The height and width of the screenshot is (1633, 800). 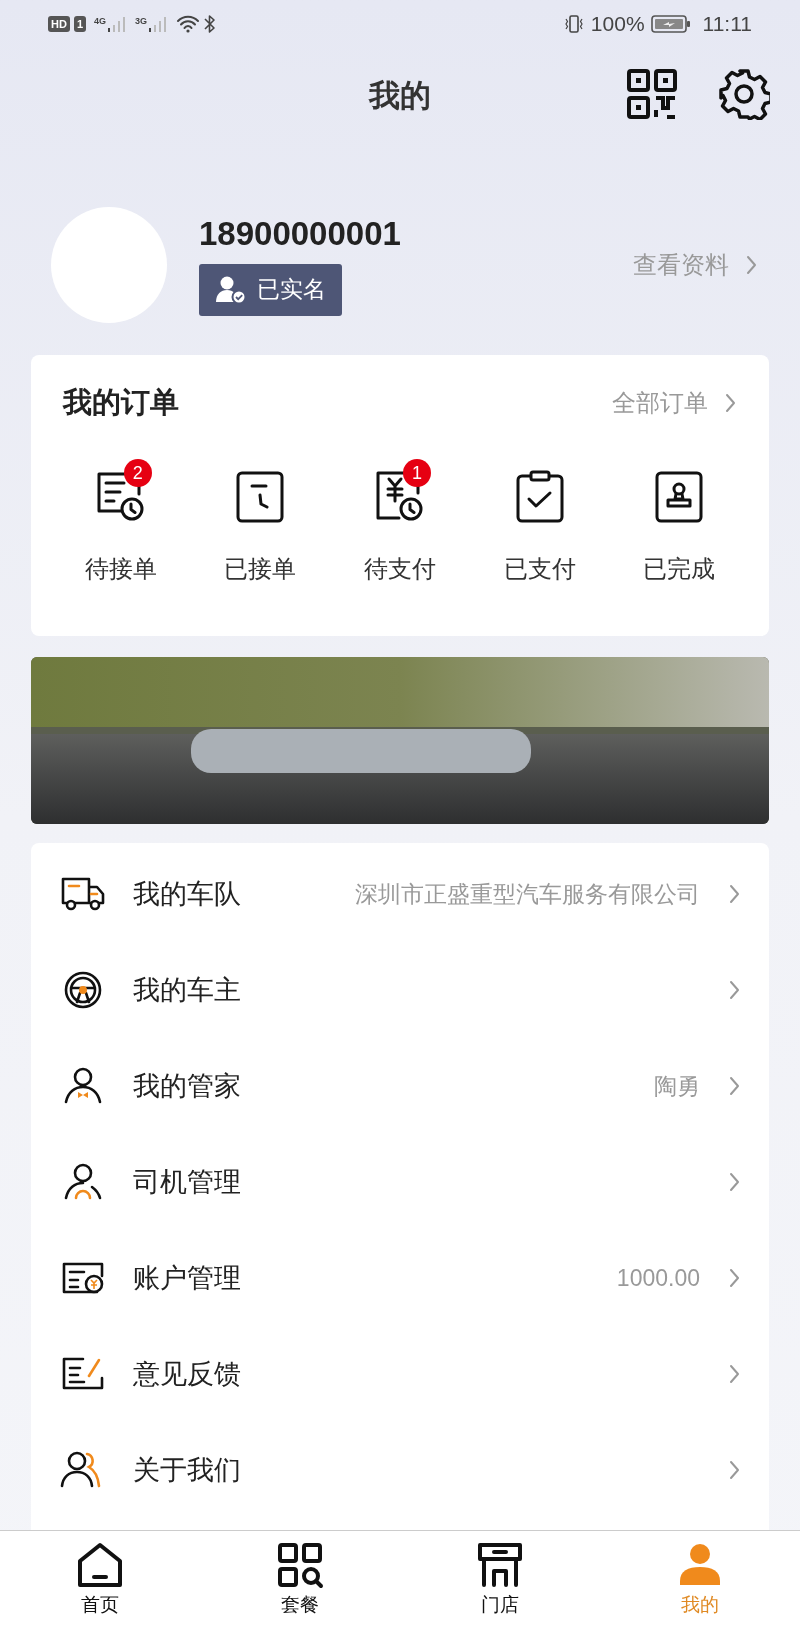 I want to click on menu-row: 账户管理 1000.00, so click(x=400, y=1278).